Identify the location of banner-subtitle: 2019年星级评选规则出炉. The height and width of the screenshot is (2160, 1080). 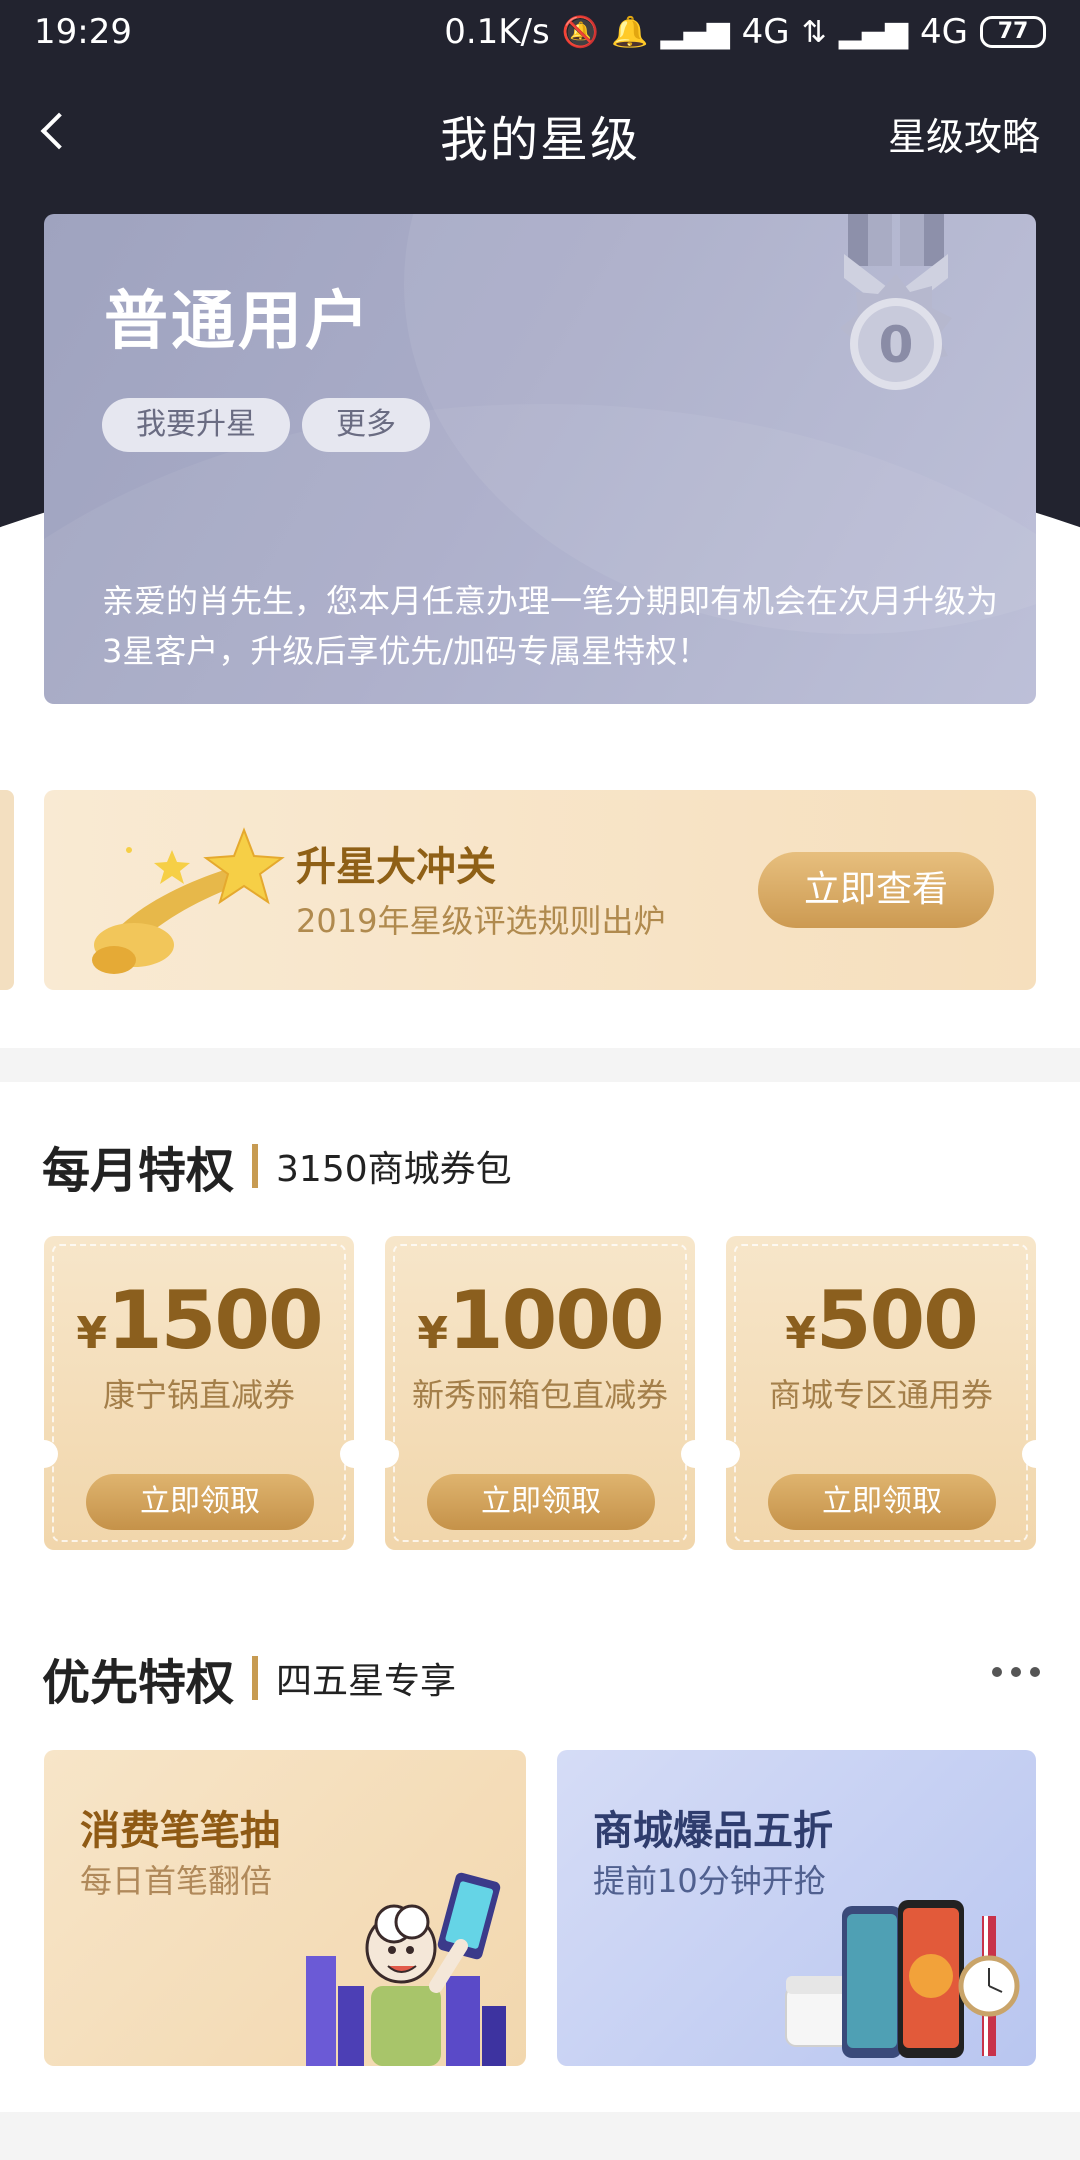
(481, 921).